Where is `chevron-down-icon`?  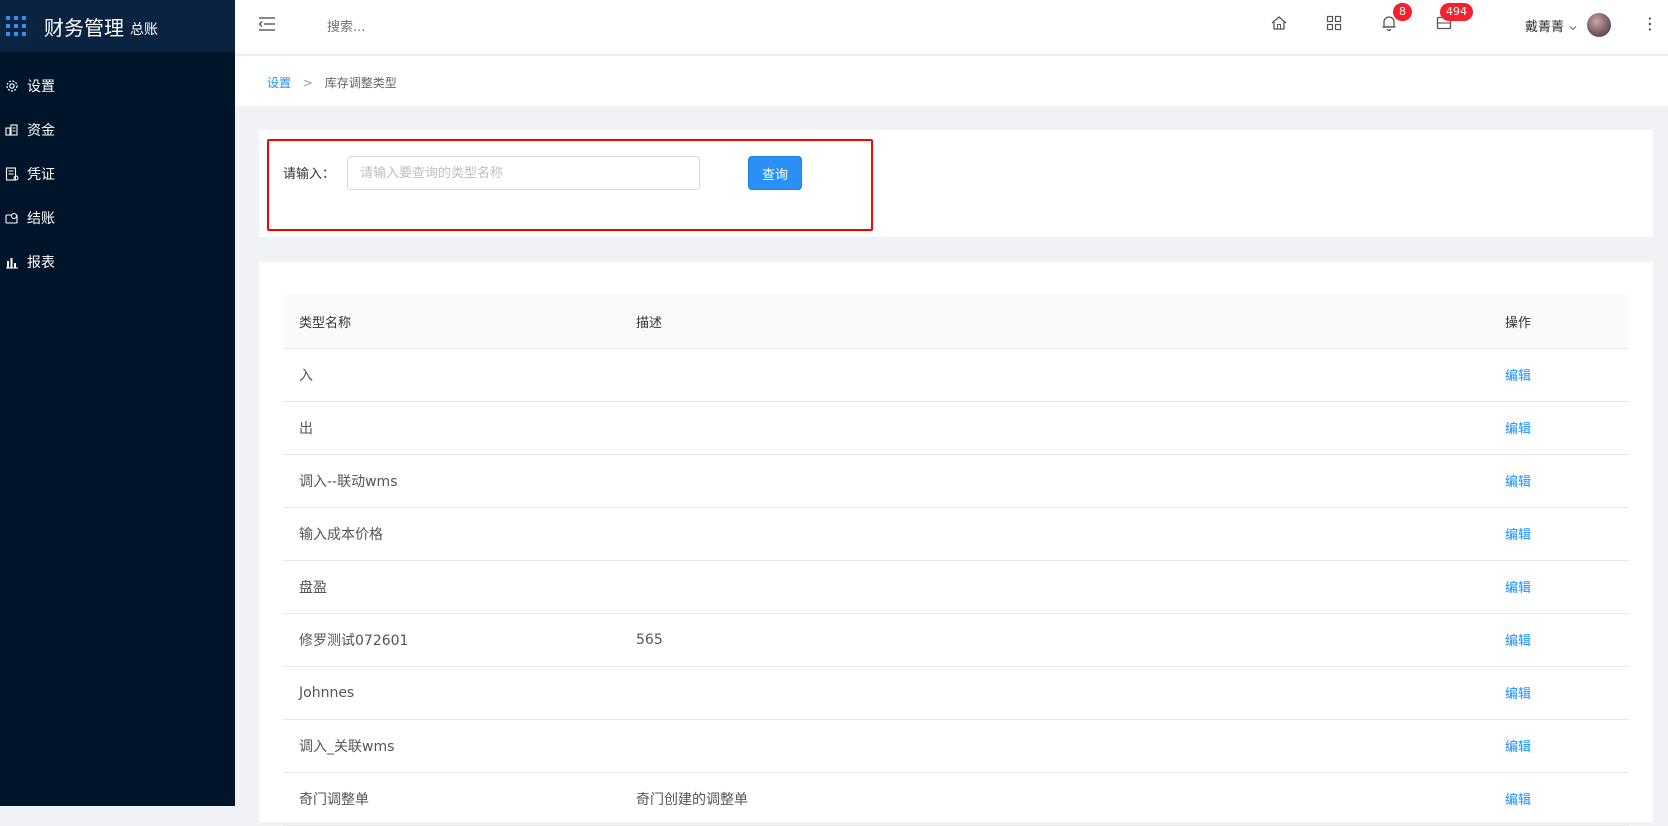
chevron-down-icon is located at coordinates (1573, 26).